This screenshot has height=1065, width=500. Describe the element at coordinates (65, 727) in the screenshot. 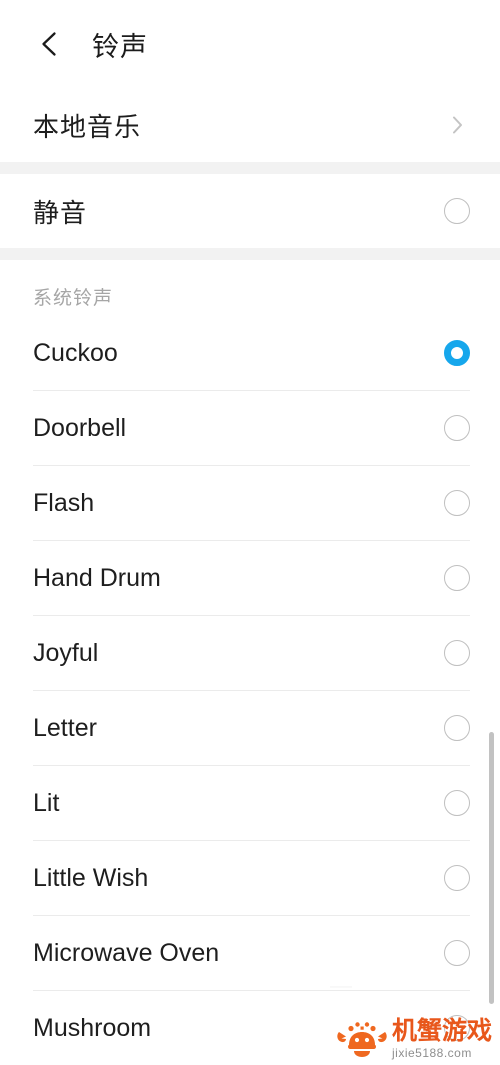

I see `ringtone-label: Letter` at that location.